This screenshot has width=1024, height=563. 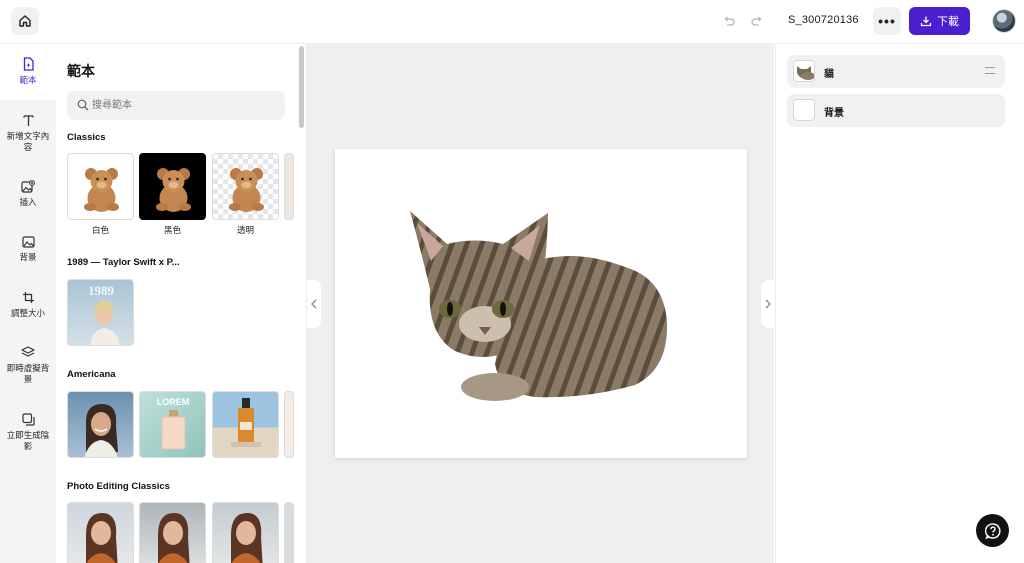 I want to click on chevron-right-icon, so click(x=768, y=304).